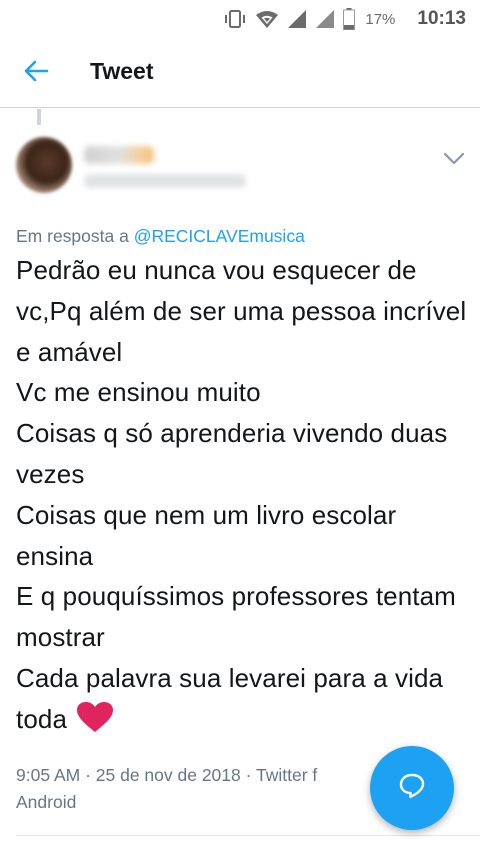  Describe the element at coordinates (46, 802) in the screenshot. I see `source-line: Android` at that location.